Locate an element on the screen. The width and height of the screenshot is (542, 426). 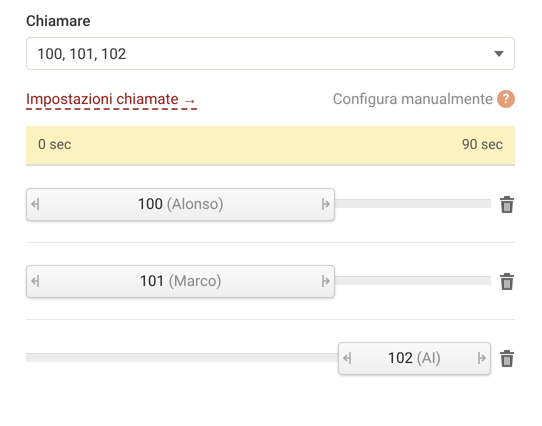
settings-link: Impostazioni chiamate → is located at coordinates (112, 99).